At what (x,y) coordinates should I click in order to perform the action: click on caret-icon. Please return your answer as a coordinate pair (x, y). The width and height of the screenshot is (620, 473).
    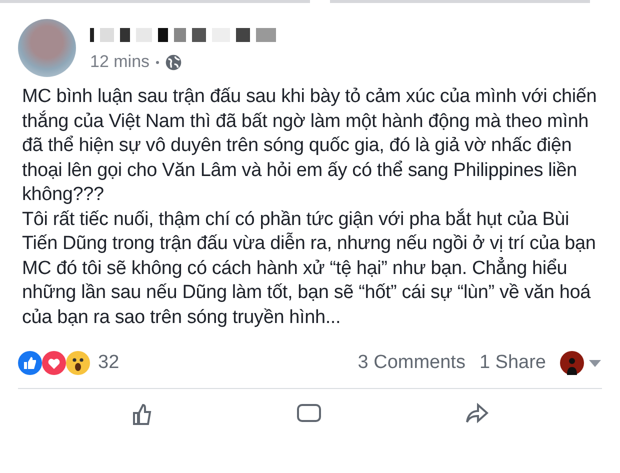
    Looking at the image, I should click on (595, 363).